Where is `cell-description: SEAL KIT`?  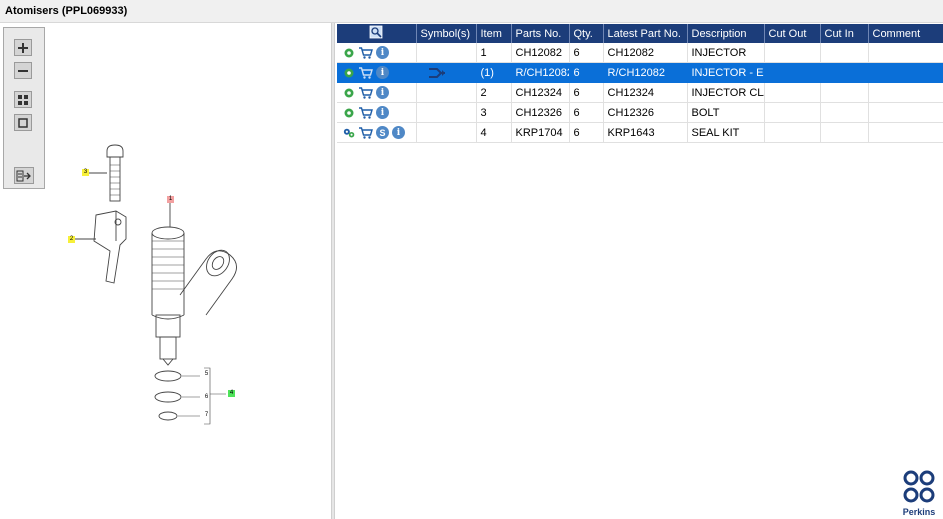 cell-description: SEAL KIT is located at coordinates (726, 132).